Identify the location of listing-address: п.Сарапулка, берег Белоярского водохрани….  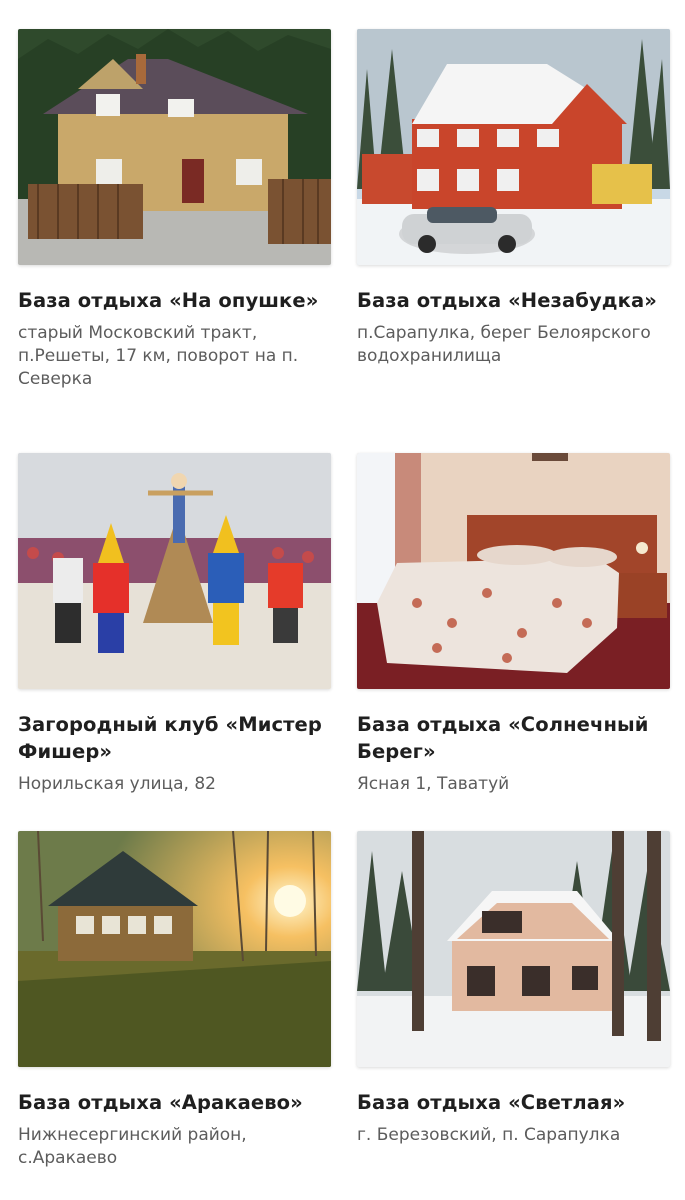
(504, 344).